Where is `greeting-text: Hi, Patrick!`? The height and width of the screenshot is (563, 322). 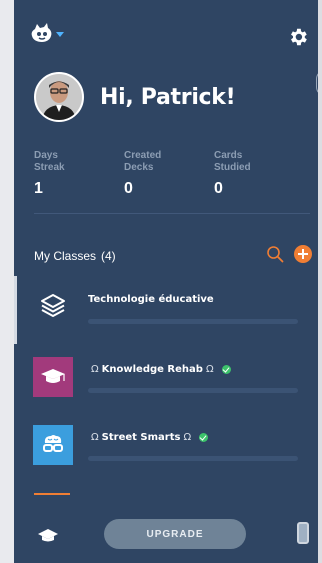 greeting-text: Hi, Patrick! is located at coordinates (168, 97).